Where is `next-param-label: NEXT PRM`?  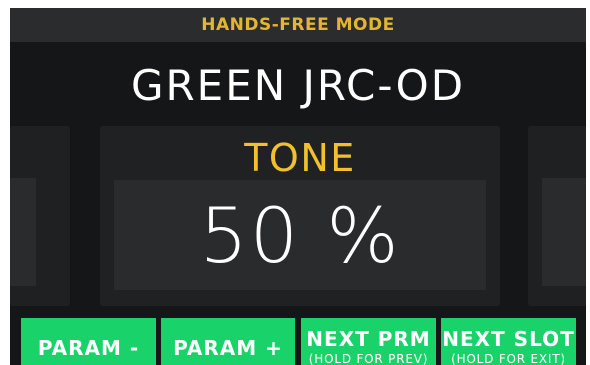 next-param-label: NEXT PRM is located at coordinates (368, 339).